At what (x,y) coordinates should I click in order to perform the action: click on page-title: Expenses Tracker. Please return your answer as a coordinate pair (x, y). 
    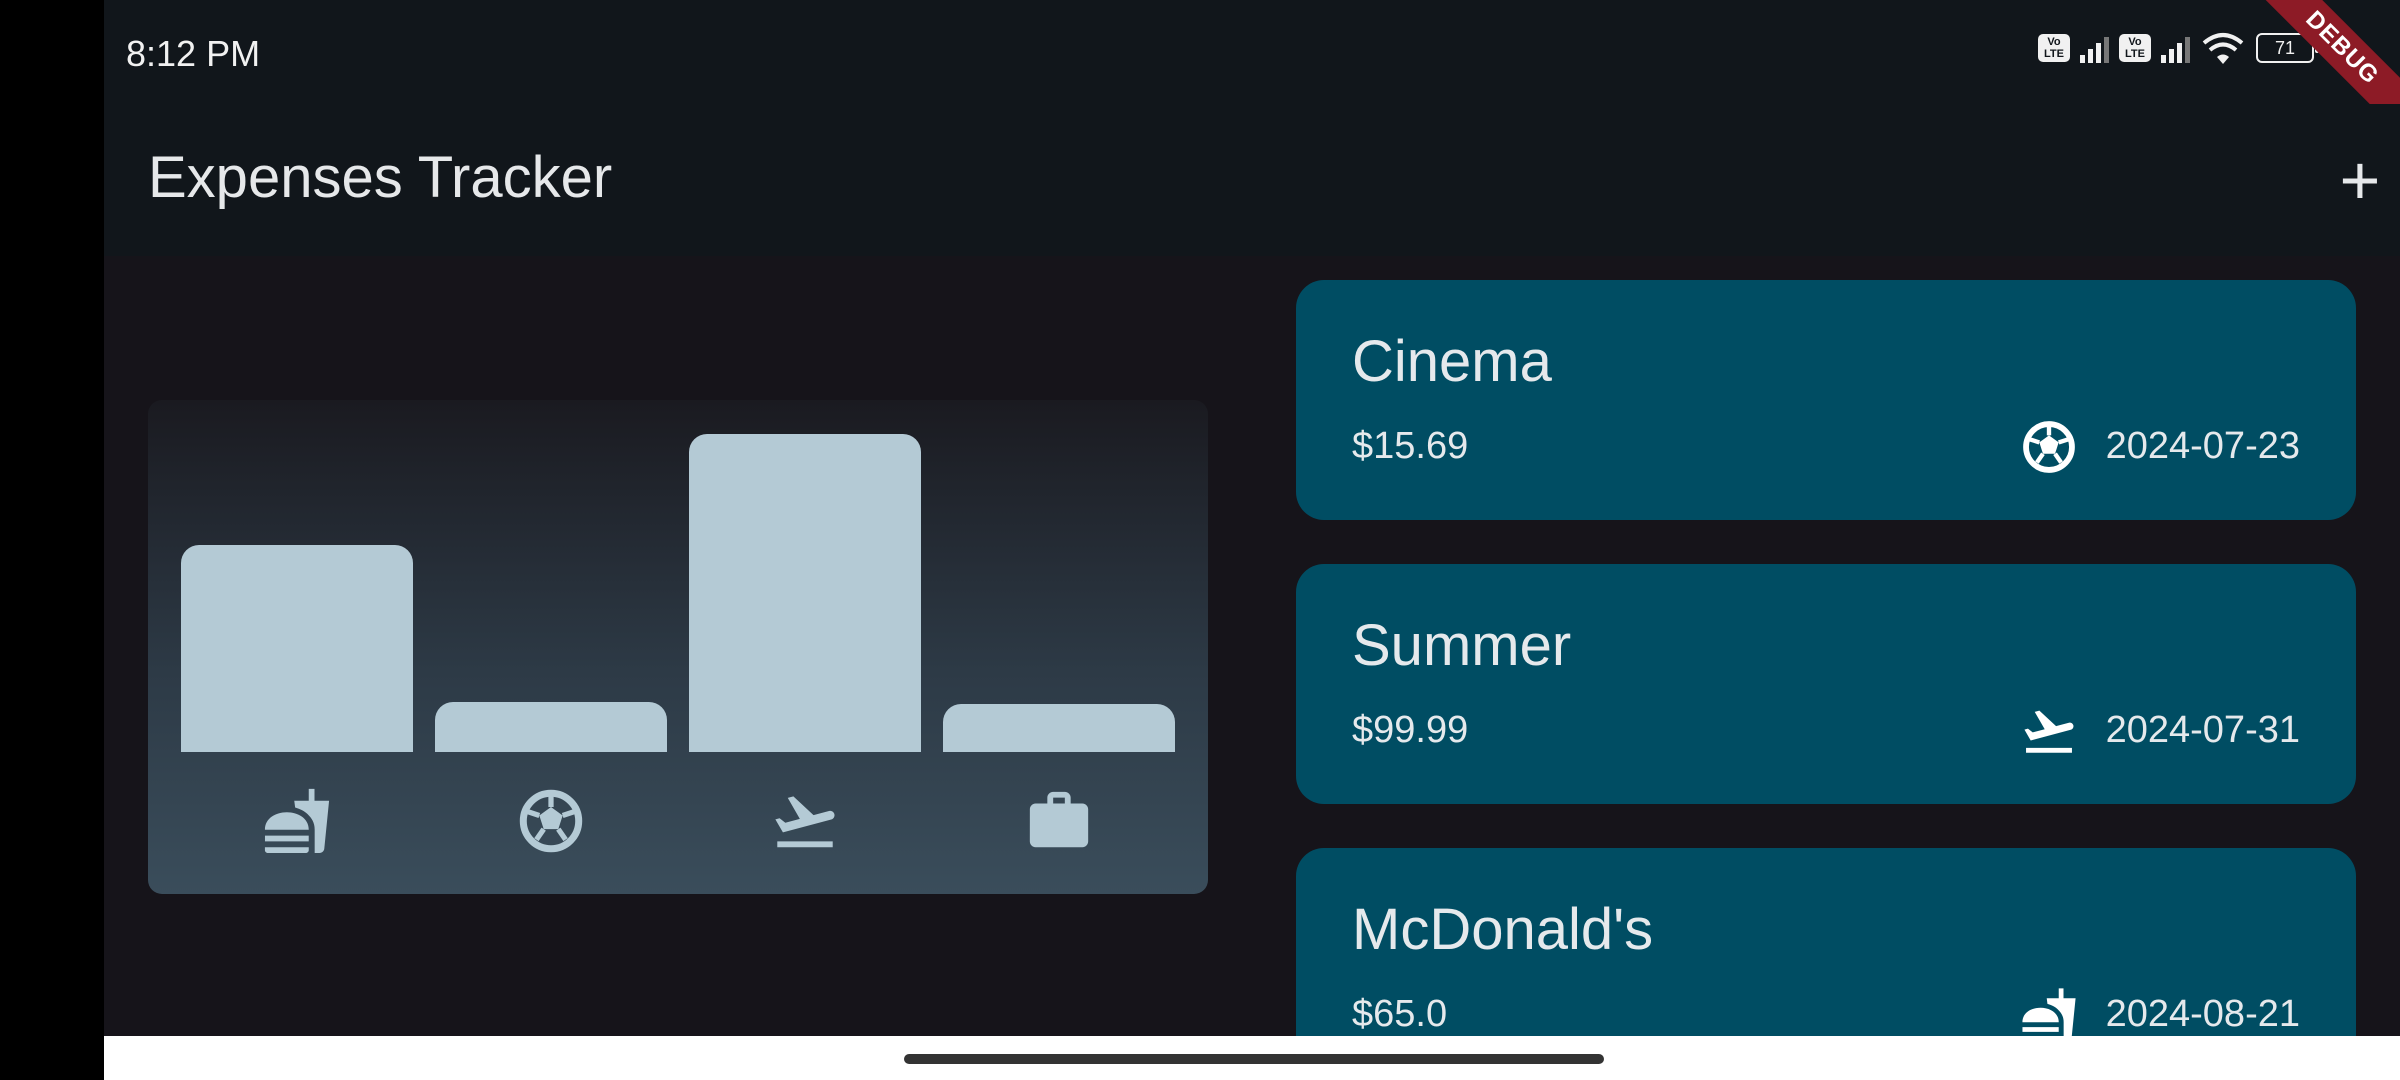
    Looking at the image, I should click on (380, 177).